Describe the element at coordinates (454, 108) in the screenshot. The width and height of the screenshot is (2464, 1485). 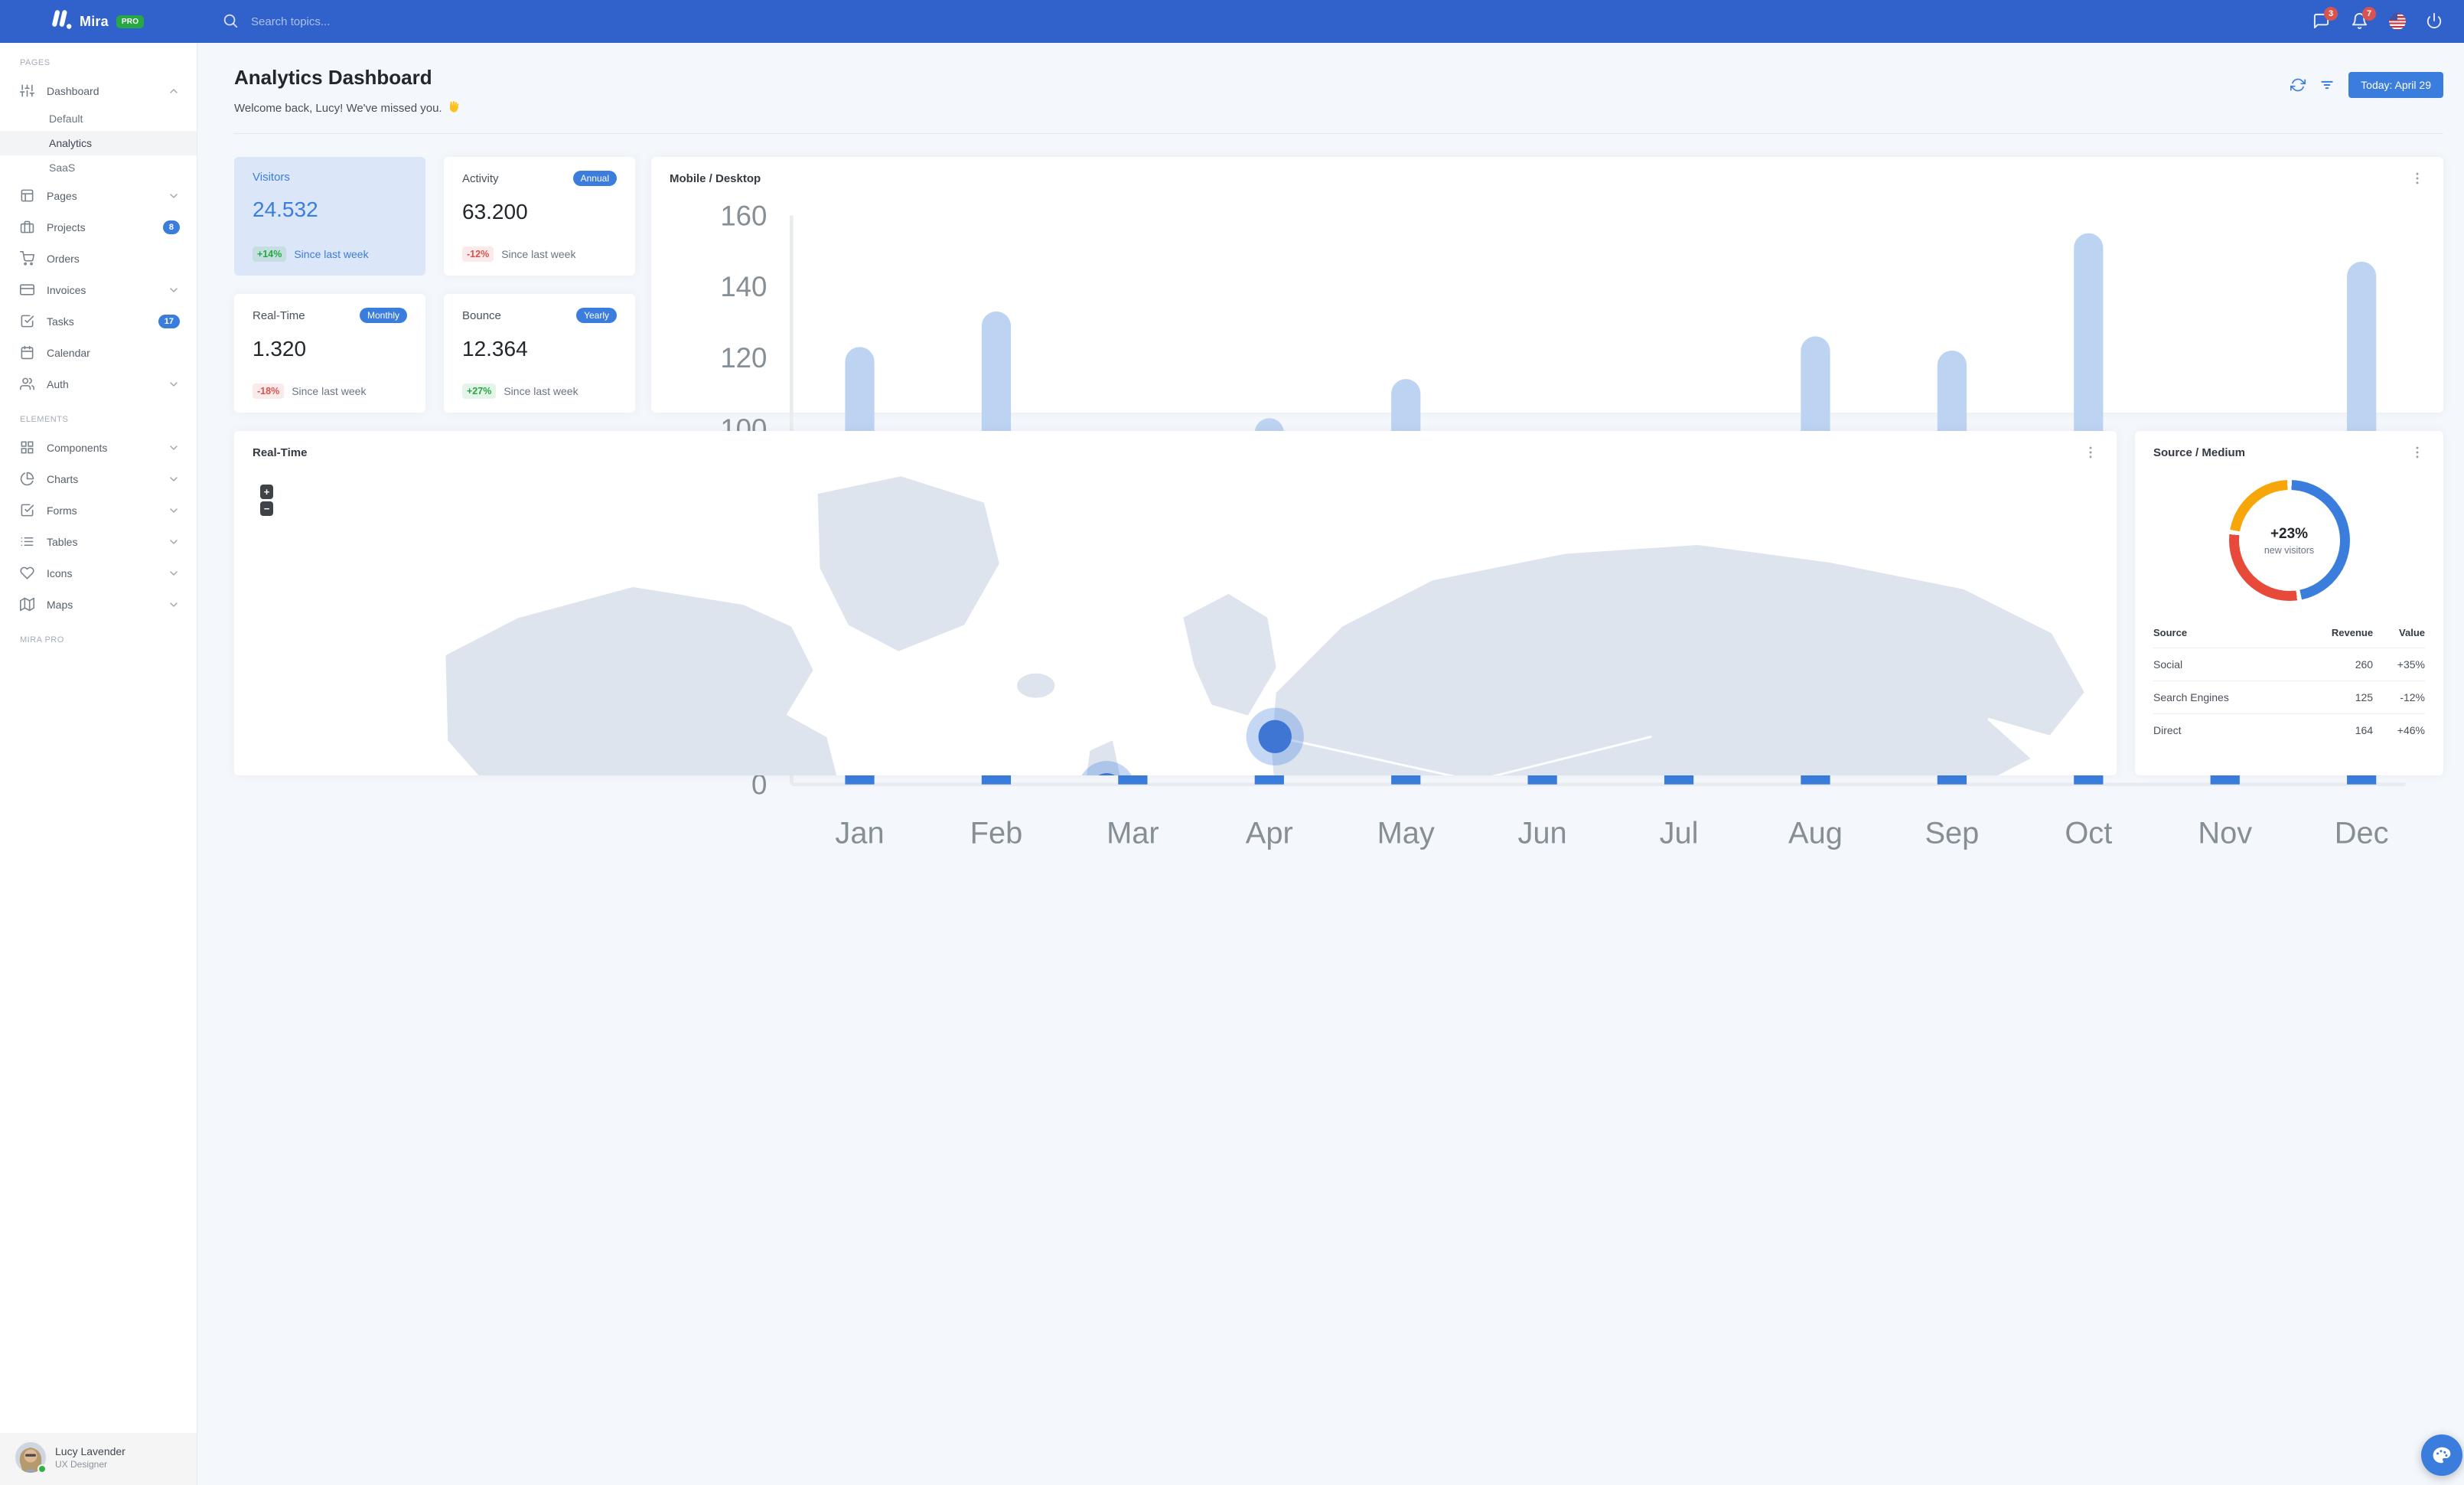
I see `waving-hand-icon` at that location.